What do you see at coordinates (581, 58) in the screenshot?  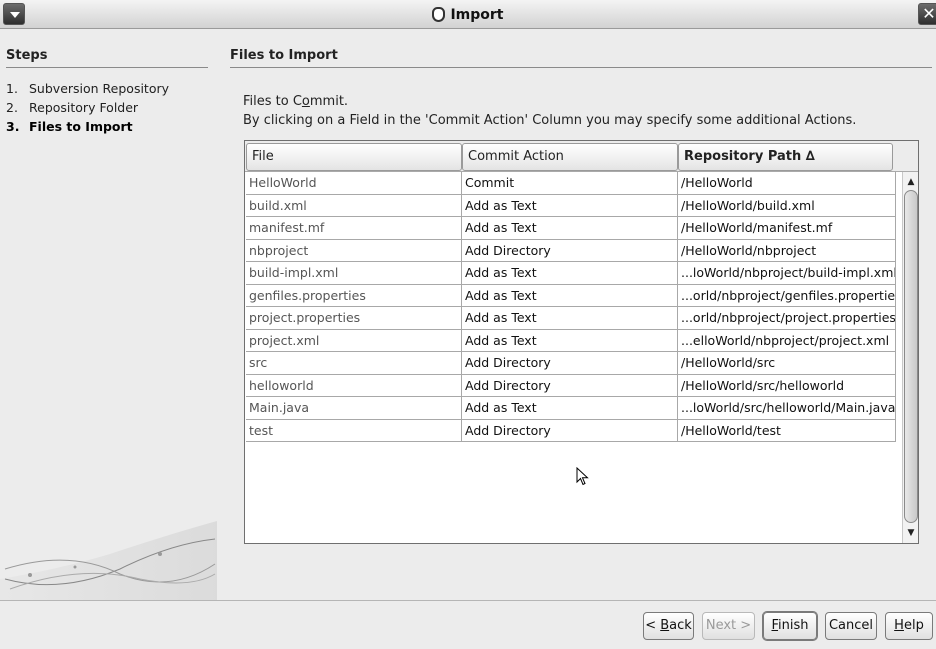 I see `main-header: Files to Import` at bounding box center [581, 58].